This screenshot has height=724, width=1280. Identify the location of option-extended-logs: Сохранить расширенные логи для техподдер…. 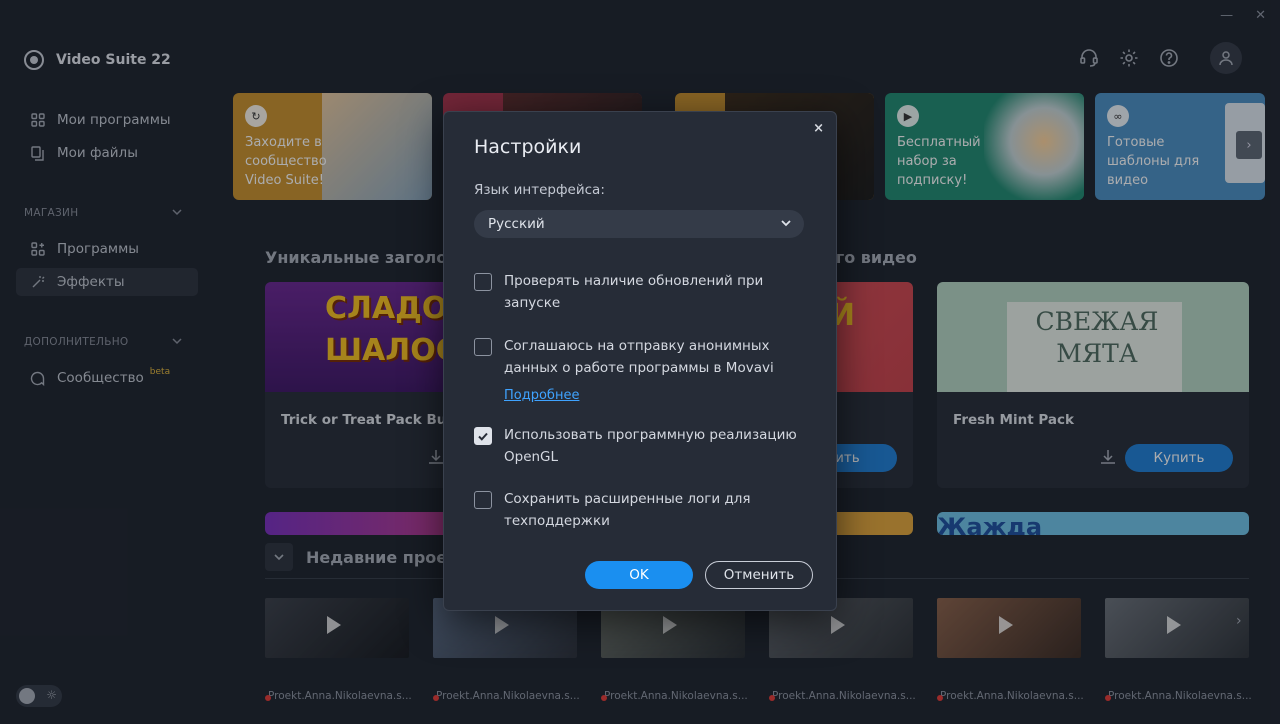
(644, 511).